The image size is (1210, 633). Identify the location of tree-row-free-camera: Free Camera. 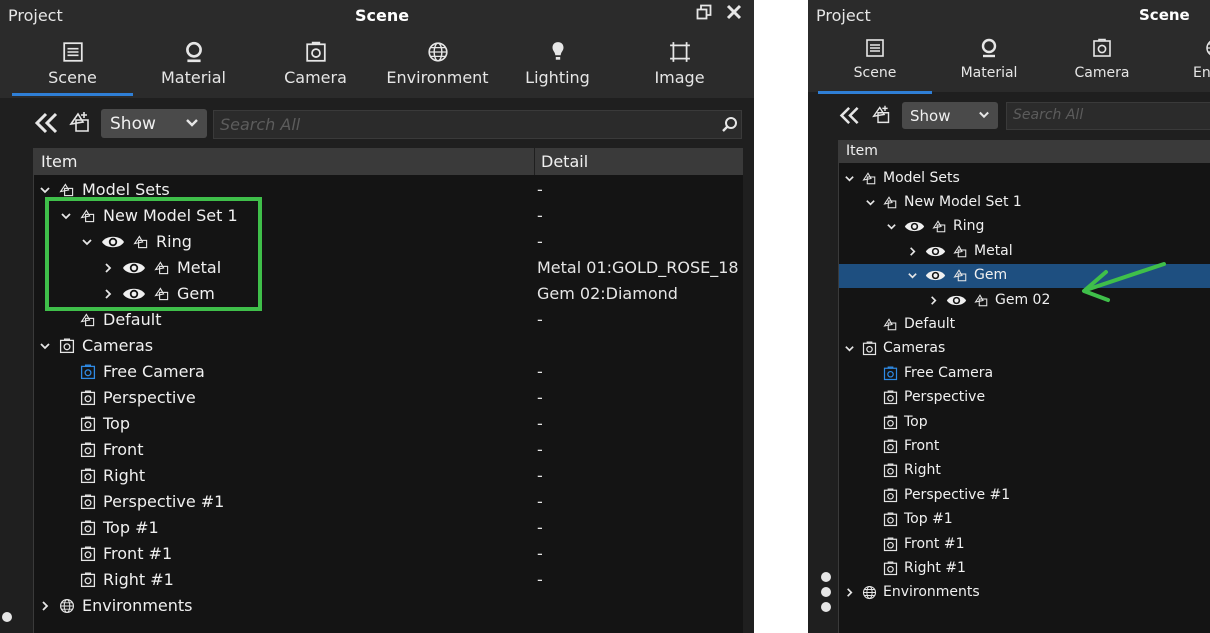
(1024, 373).